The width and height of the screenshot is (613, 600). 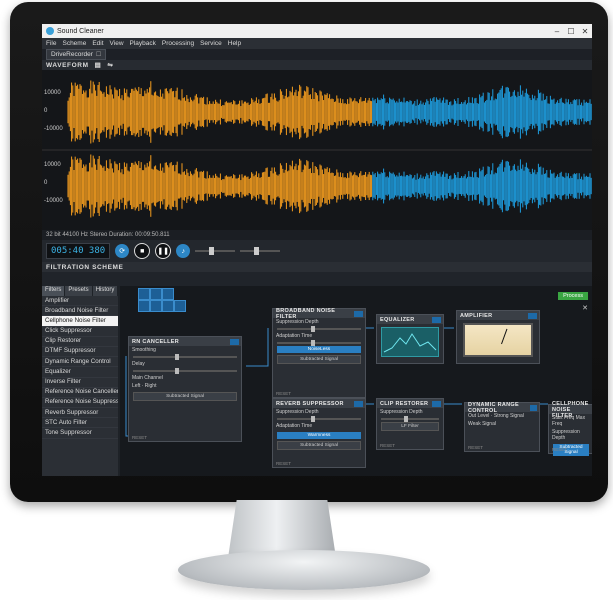 What do you see at coordinates (317, 54) in the screenshot?
I see `document-tabs: DriveRecorder ☐` at bounding box center [317, 54].